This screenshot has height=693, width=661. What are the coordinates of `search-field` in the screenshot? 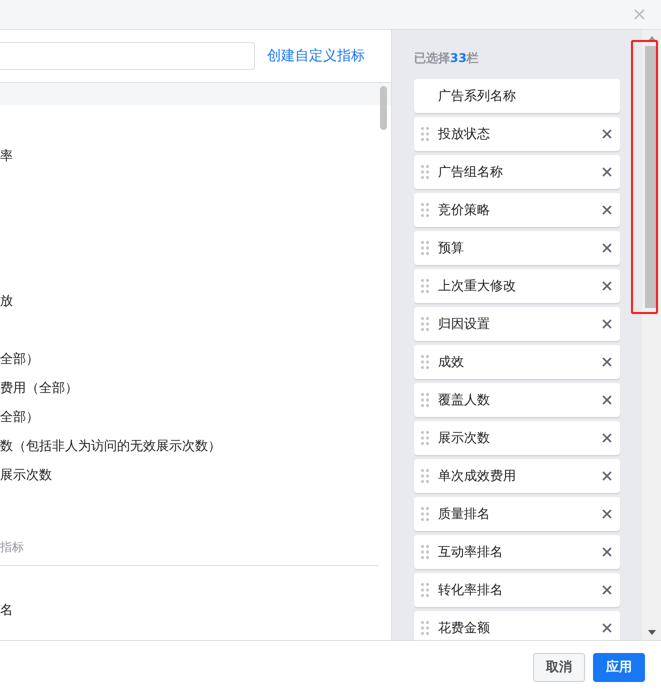 It's located at (127, 56).